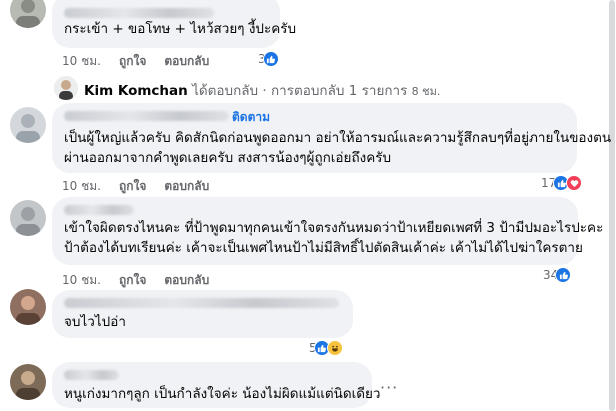 This screenshot has height=411, width=616. I want to click on reaction-summary: 5, so click(326, 348).